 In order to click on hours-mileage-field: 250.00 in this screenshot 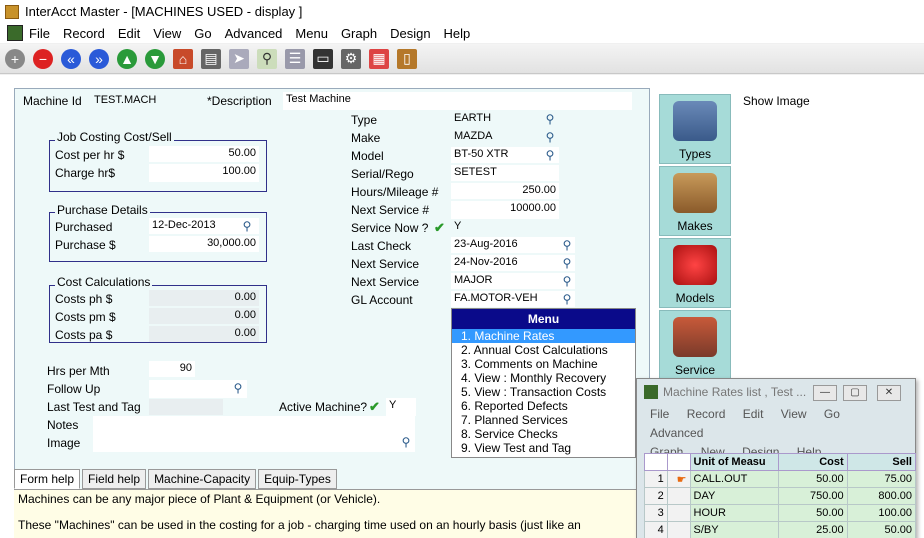, I will do `click(505, 191)`.